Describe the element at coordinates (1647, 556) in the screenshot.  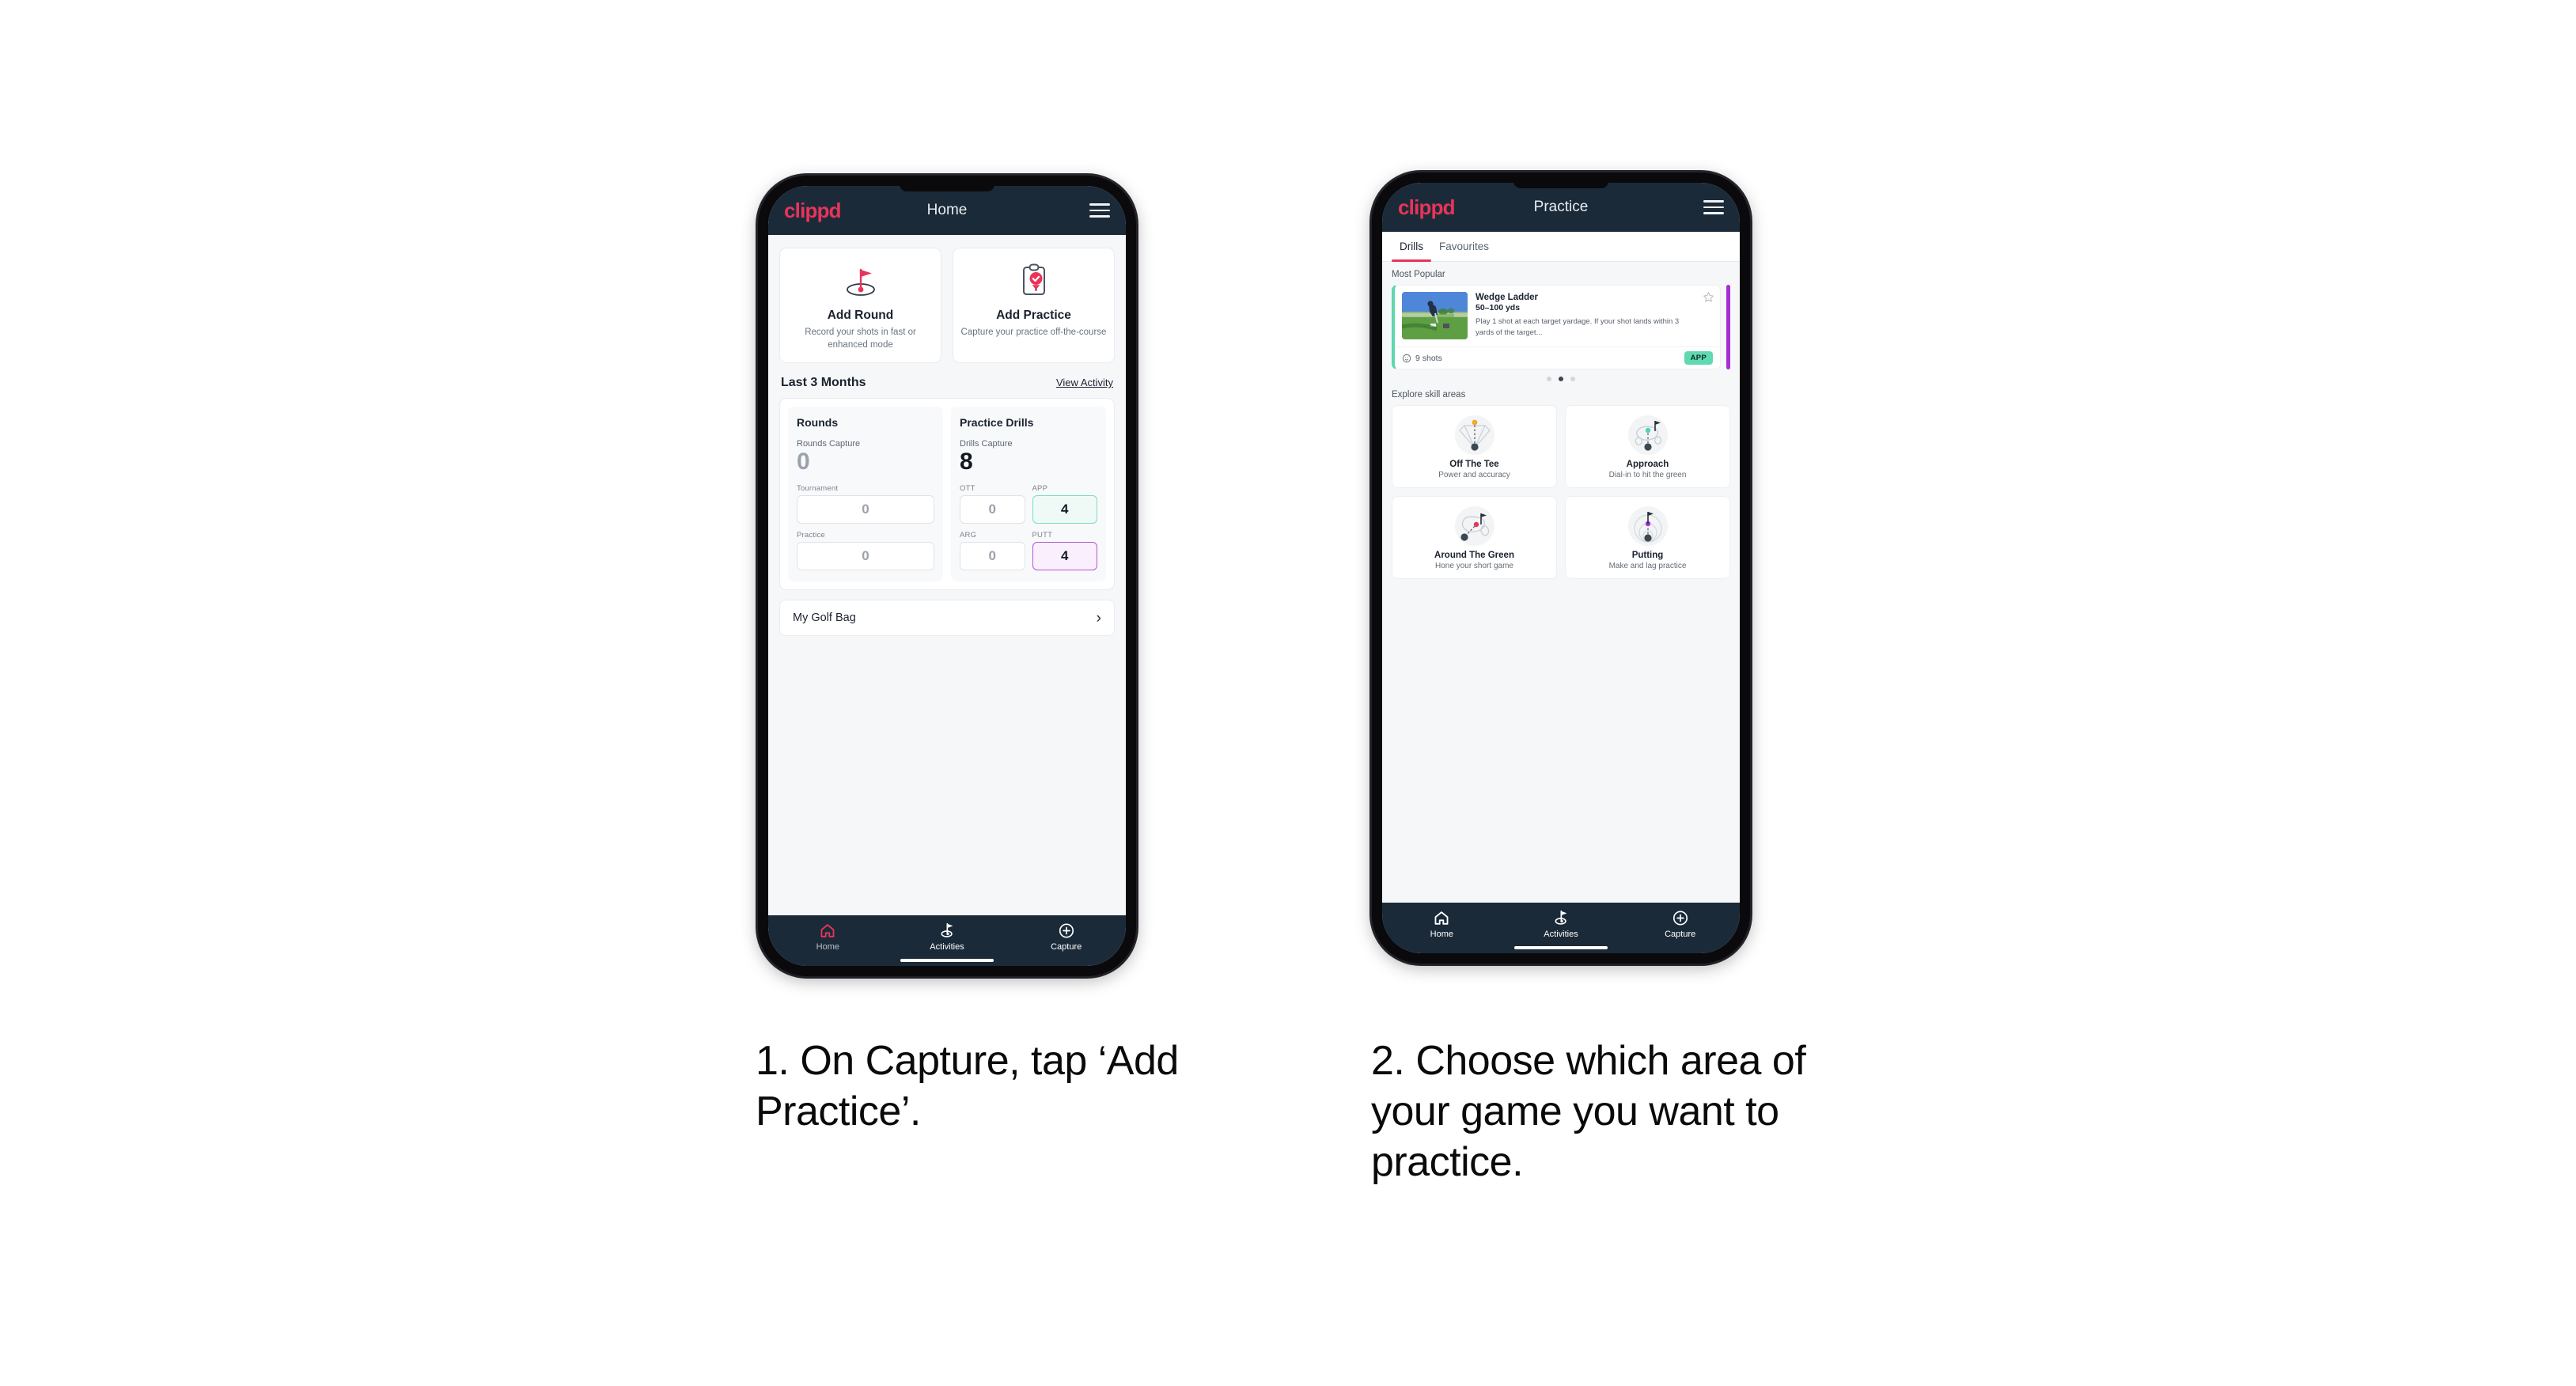
I see `skill-name: Putting` at that location.